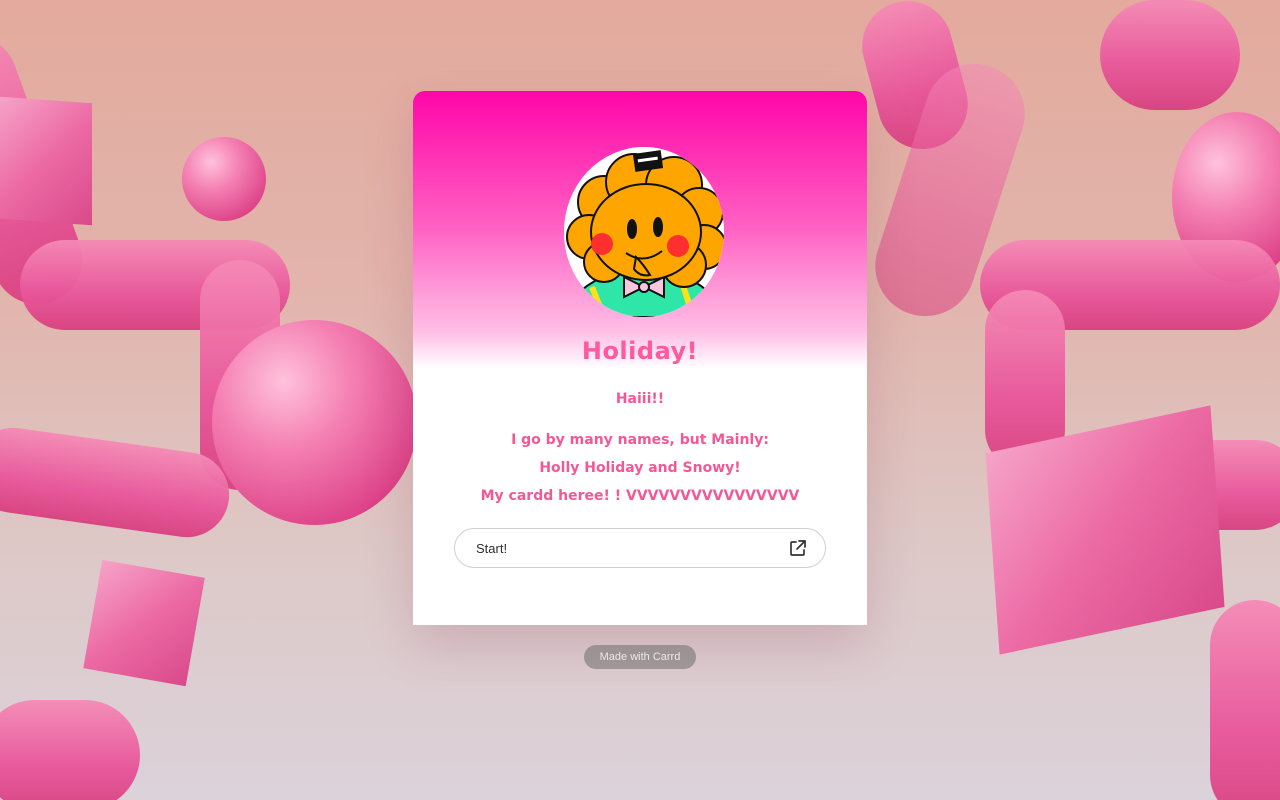  Describe the element at coordinates (640, 657) in the screenshot. I see `made-with-carrd-badge: Made with Carrd` at that location.